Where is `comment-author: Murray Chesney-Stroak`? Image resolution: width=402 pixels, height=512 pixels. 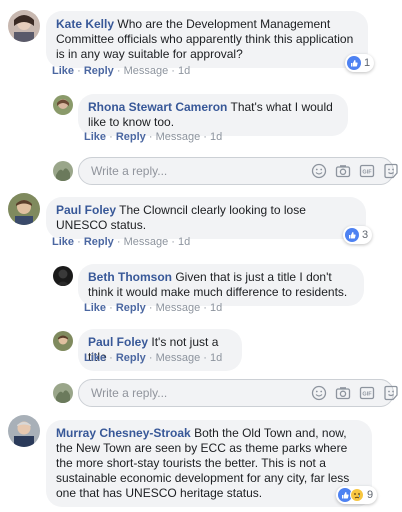 comment-author: Murray Chesney-Stroak is located at coordinates (123, 433).